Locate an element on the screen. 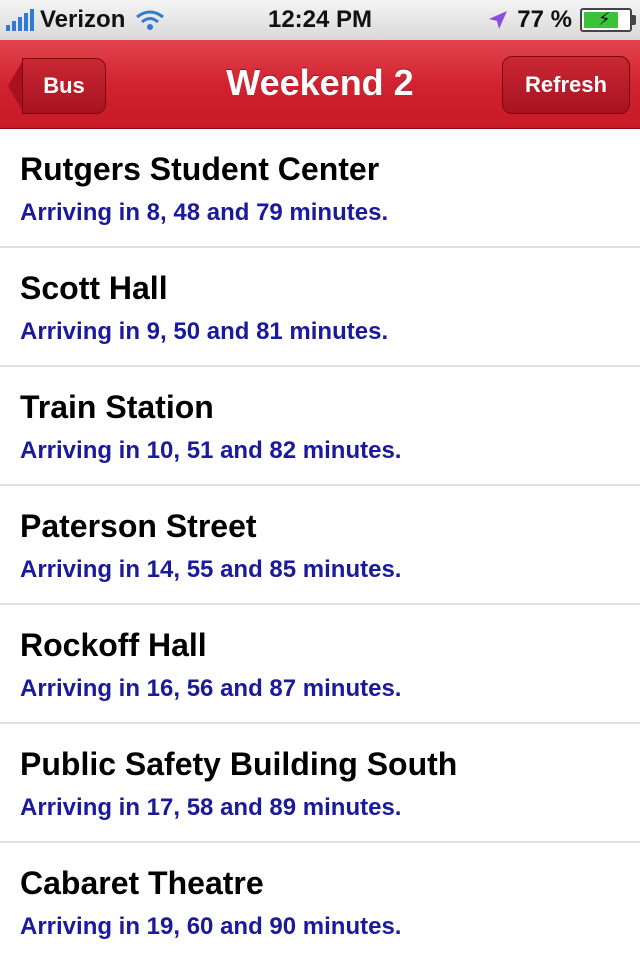 This screenshot has width=640, height=962. status-right: 77 % ⚡ is located at coordinates (561, 20).